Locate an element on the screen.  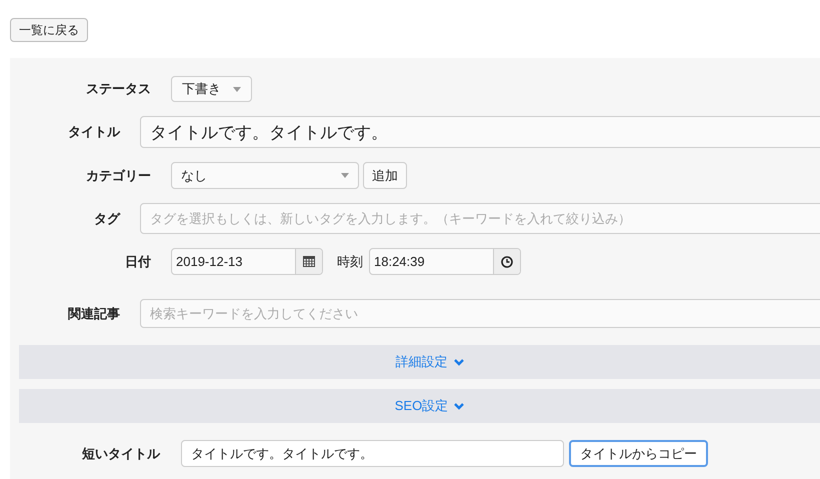
category-dropdown: なし is located at coordinates (265, 175).